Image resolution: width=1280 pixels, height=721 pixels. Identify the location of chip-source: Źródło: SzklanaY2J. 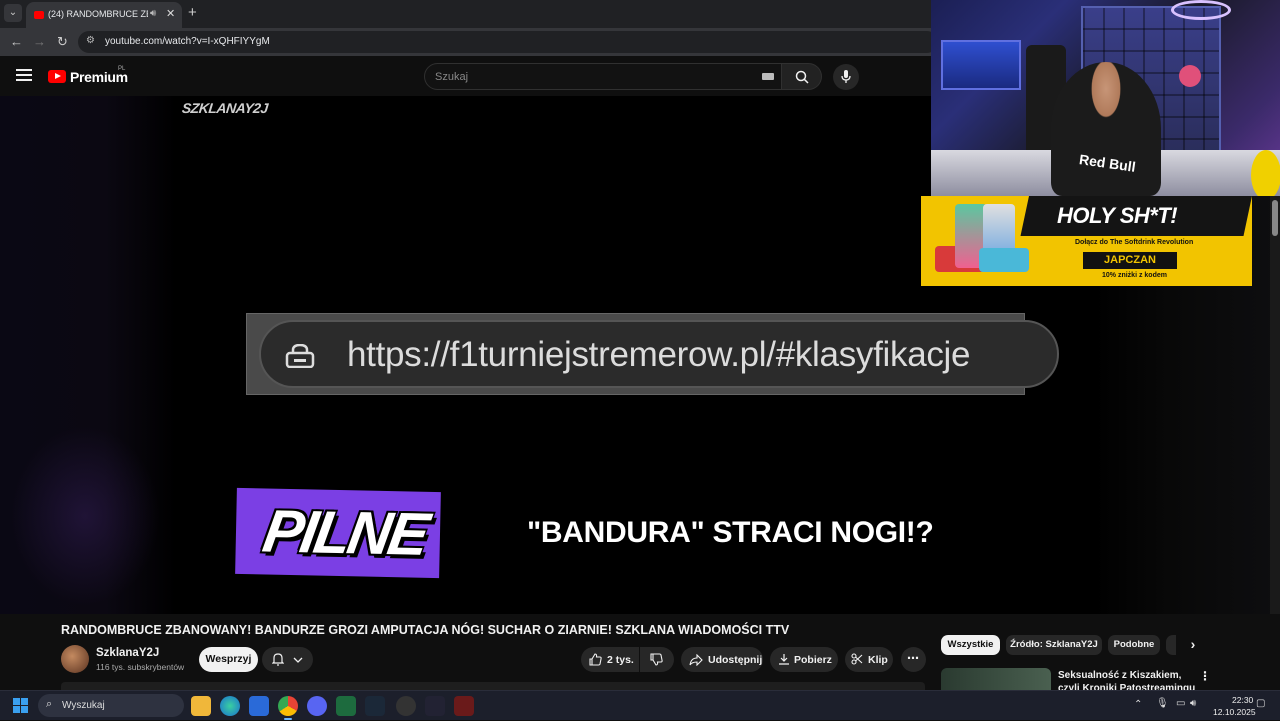
(1054, 645).